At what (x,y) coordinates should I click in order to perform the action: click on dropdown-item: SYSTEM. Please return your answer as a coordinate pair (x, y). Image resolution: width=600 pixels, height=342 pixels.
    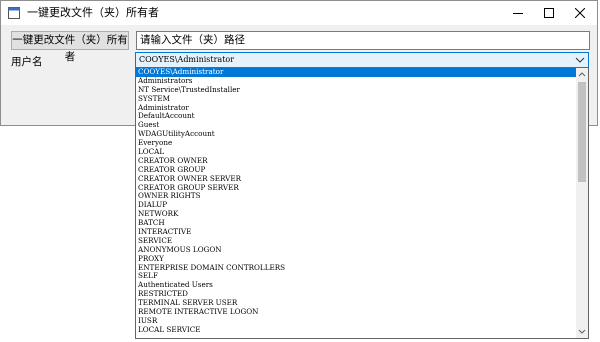
    Looking at the image, I should click on (356, 99).